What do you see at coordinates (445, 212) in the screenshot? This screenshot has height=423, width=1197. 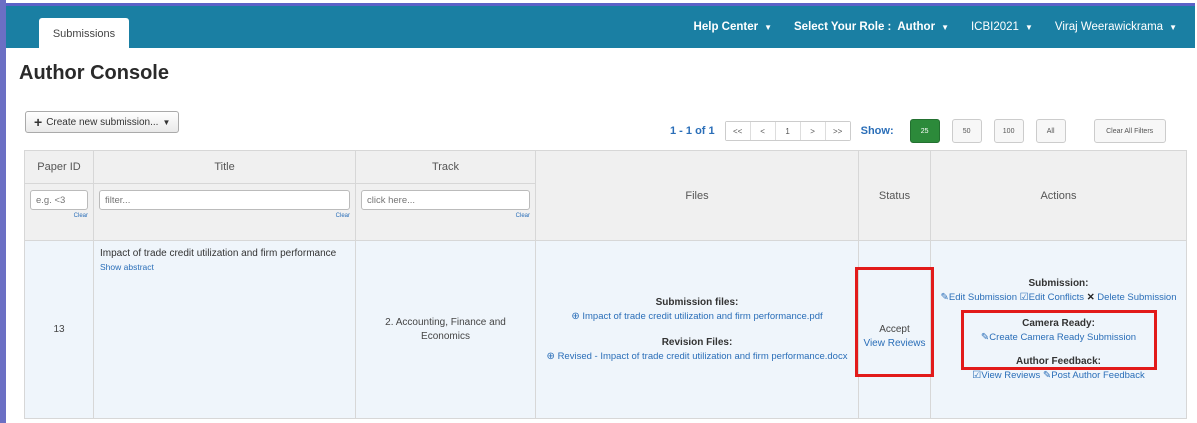 I see `filter-cell-track: Clear` at bounding box center [445, 212].